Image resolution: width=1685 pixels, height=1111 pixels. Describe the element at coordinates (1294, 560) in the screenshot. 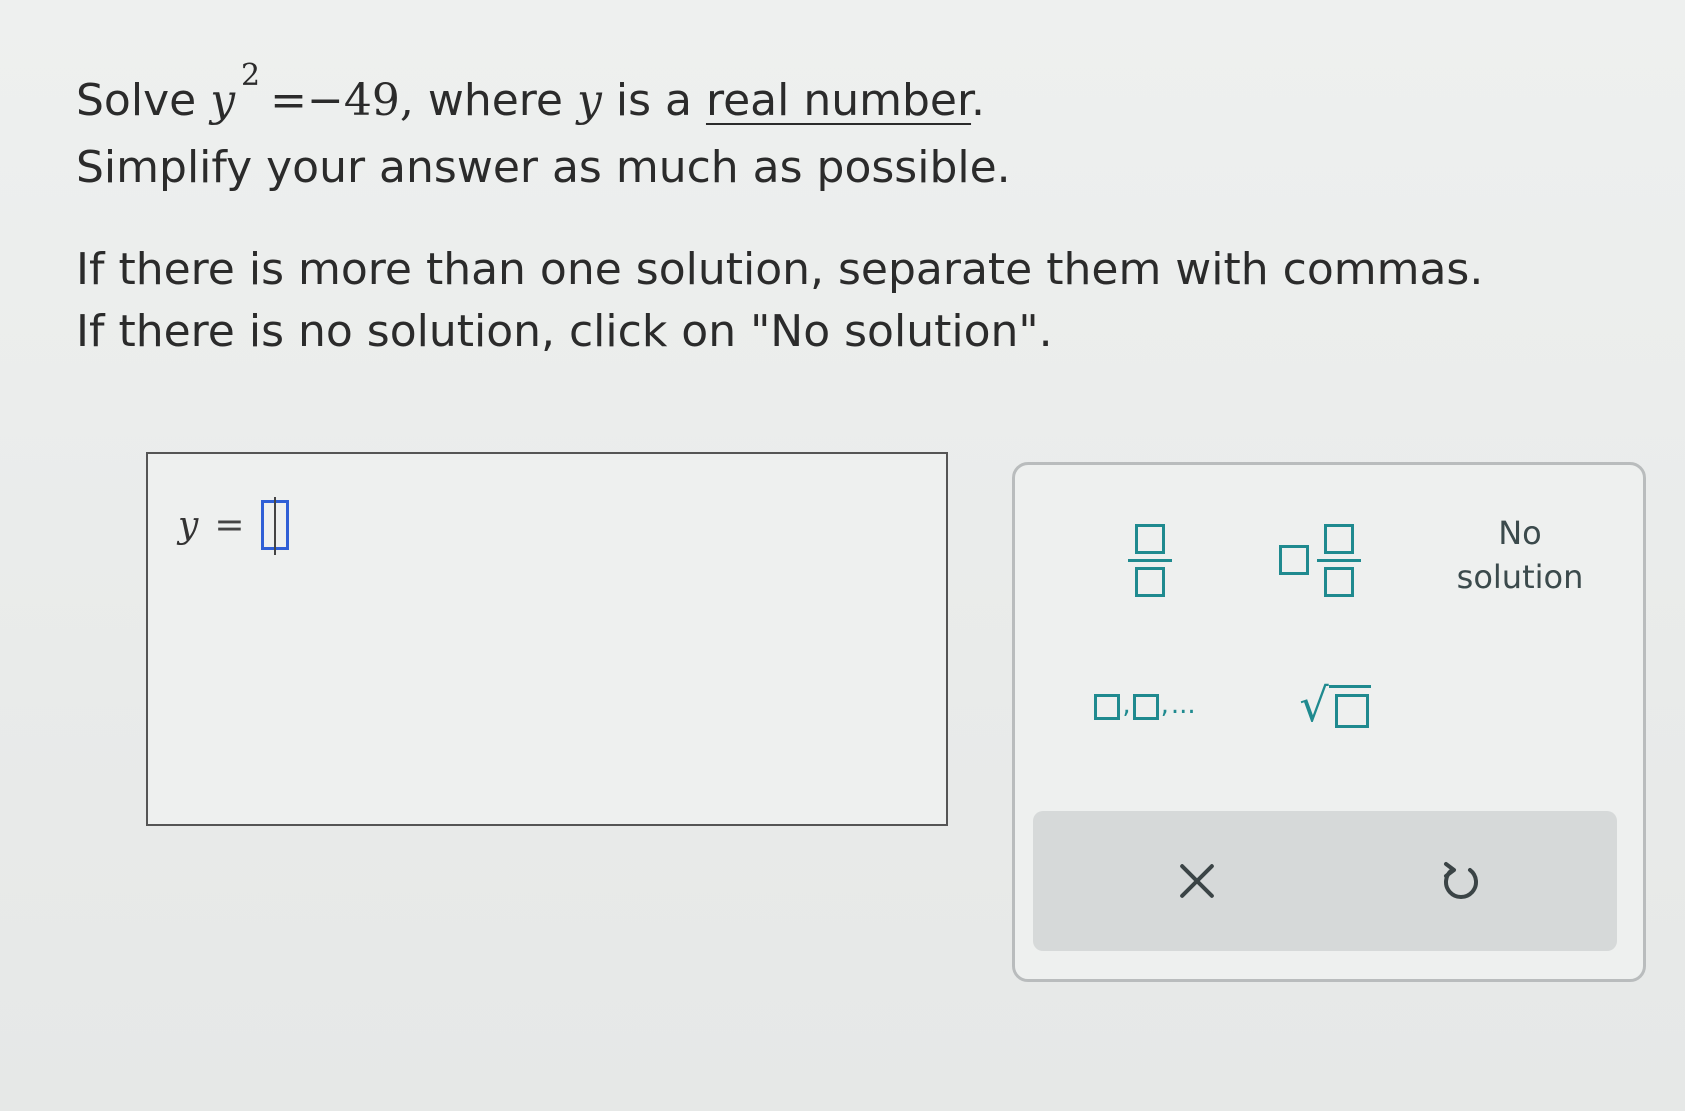

I see `whole-number-box` at that location.